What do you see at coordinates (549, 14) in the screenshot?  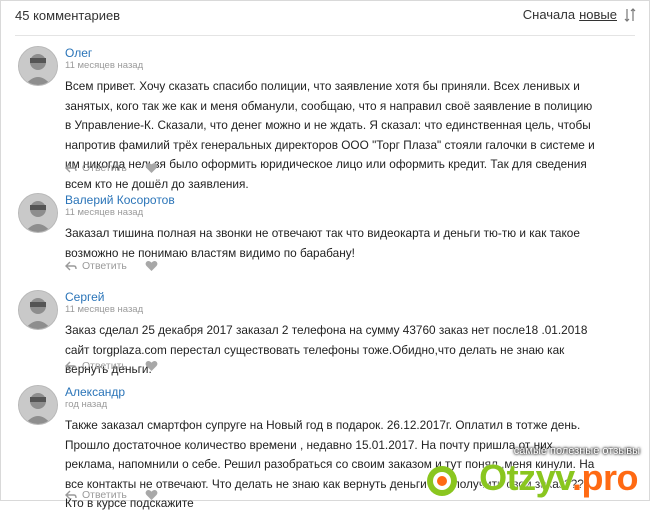 I see `sort-label: Сначала` at bounding box center [549, 14].